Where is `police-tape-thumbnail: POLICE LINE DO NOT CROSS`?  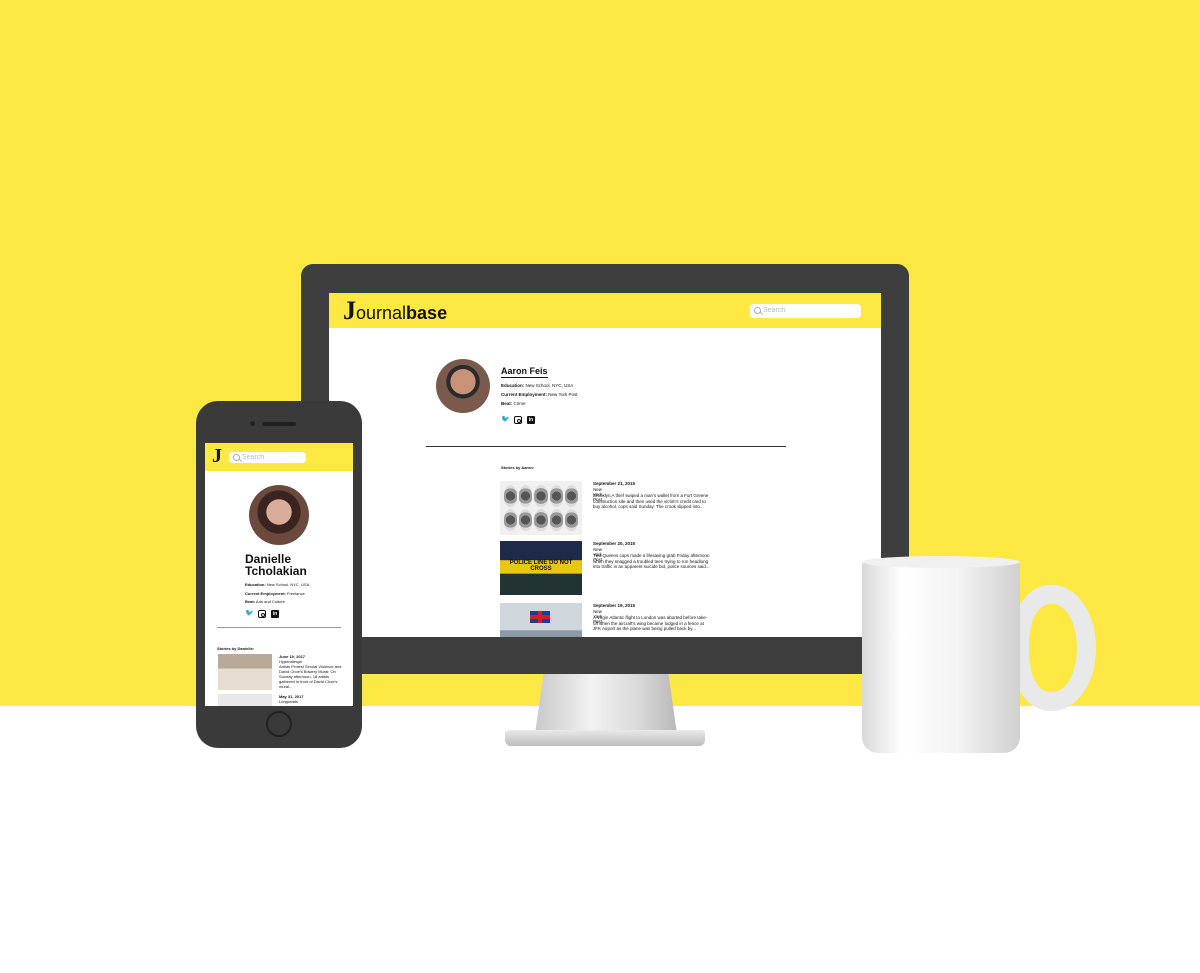
police-tape-thumbnail: POLICE LINE DO NOT CROSS is located at coordinates (541, 568).